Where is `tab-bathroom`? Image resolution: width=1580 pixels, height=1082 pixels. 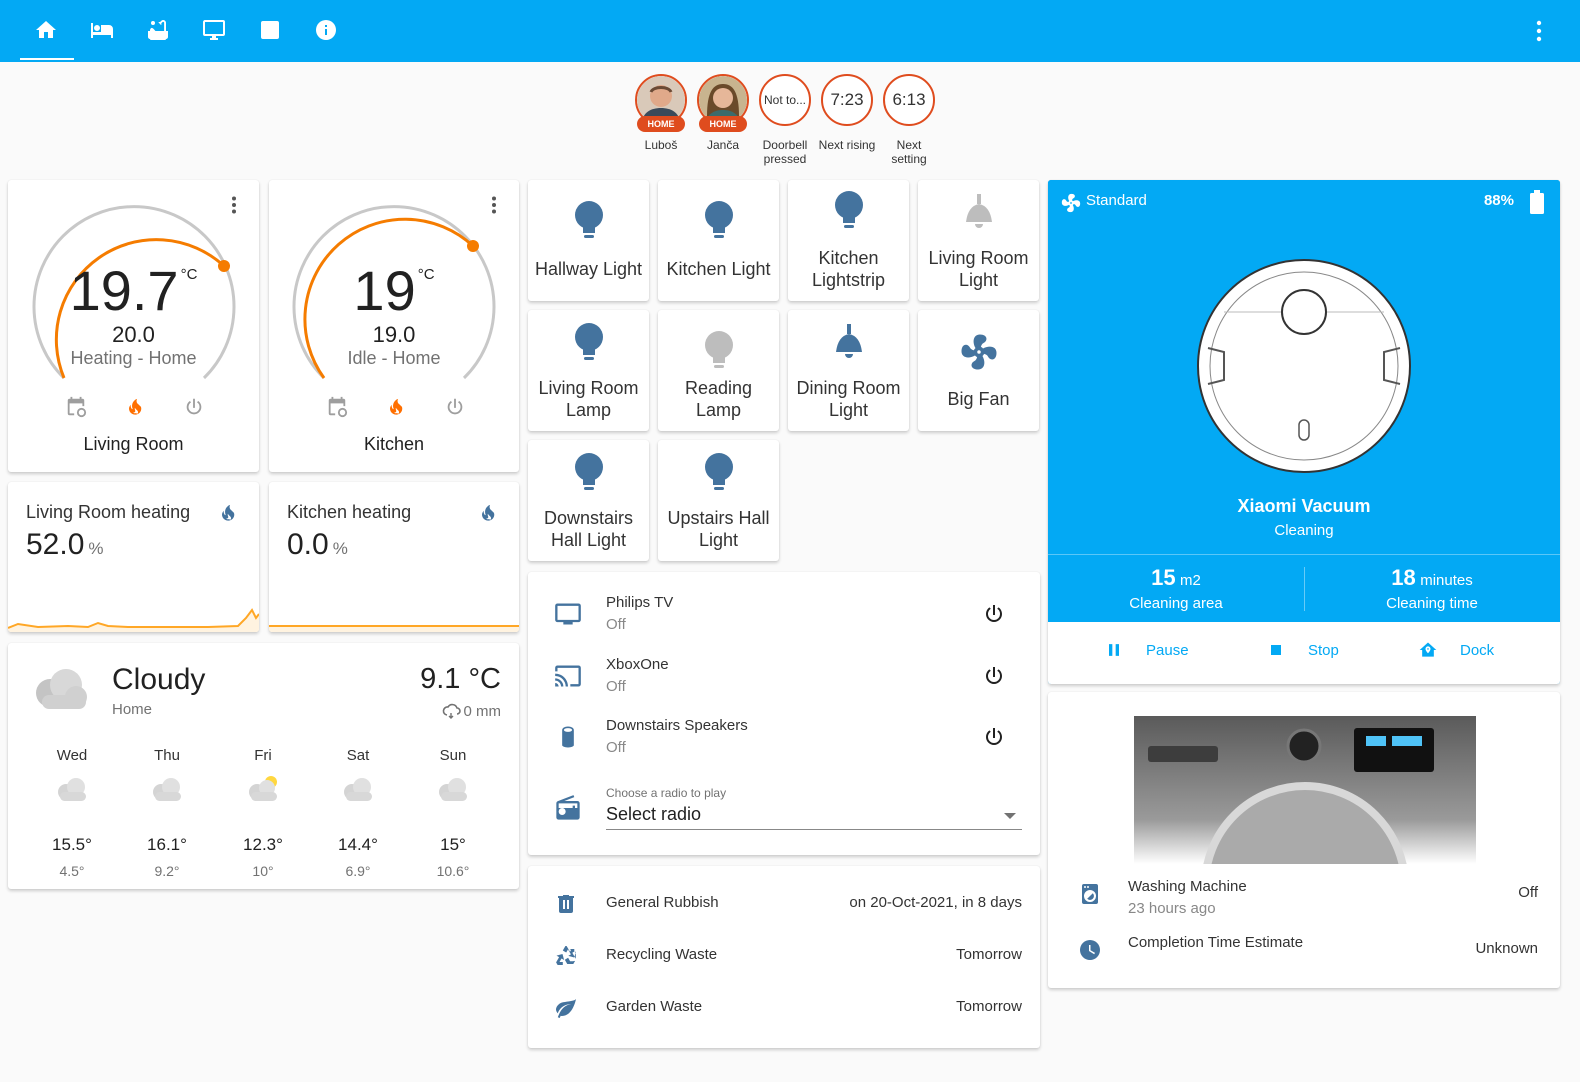 tab-bathroom is located at coordinates (158, 30).